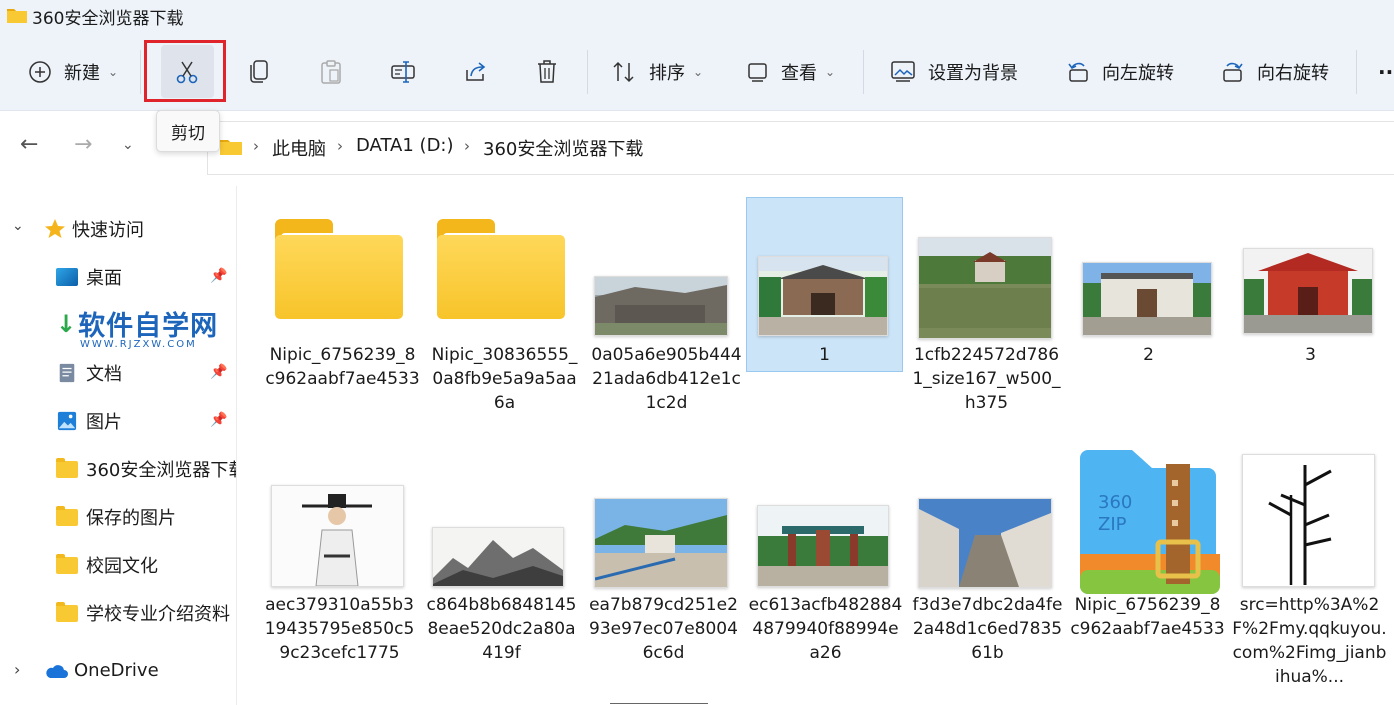  Describe the element at coordinates (1293, 73) in the screenshot. I see `rotate-right-label: 向右旋转` at that location.